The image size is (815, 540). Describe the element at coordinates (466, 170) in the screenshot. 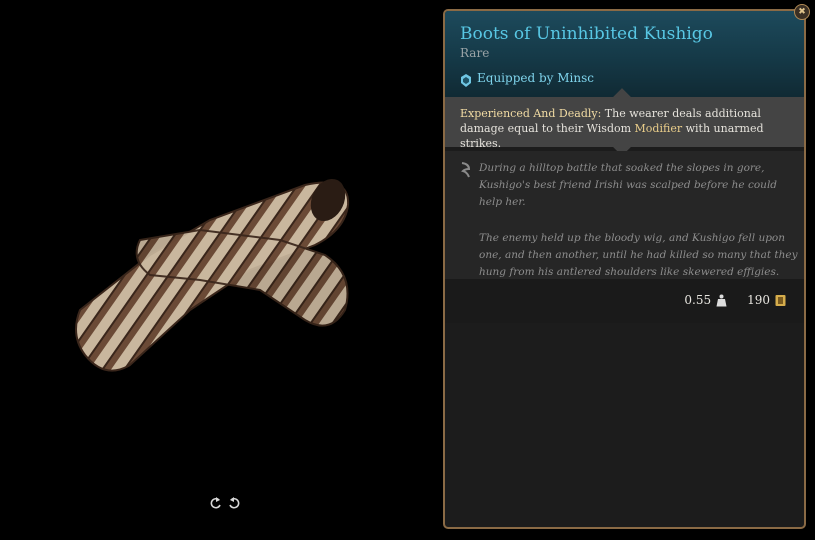

I see `lore-quill-icon` at that location.